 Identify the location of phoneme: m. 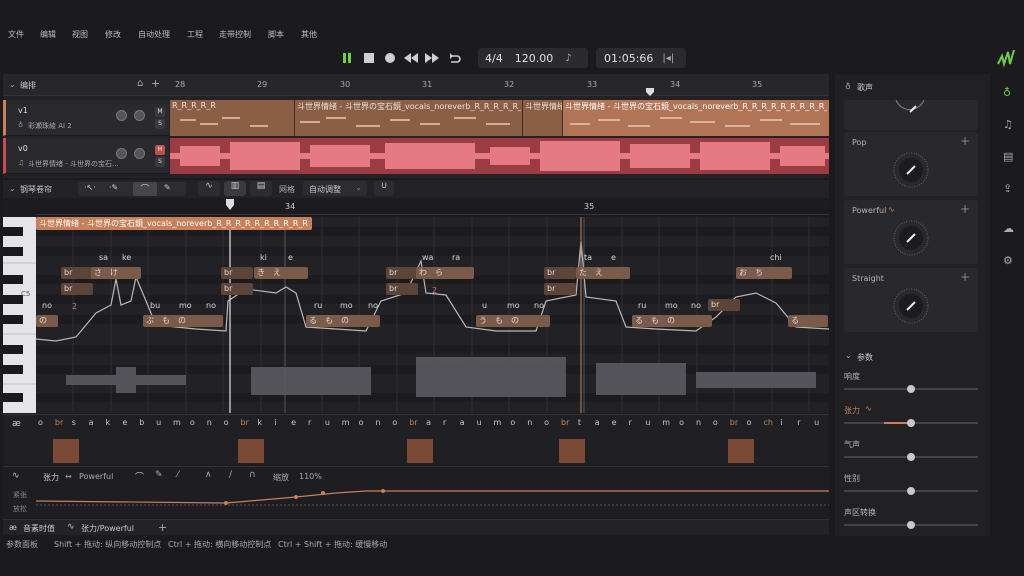
(498, 422).